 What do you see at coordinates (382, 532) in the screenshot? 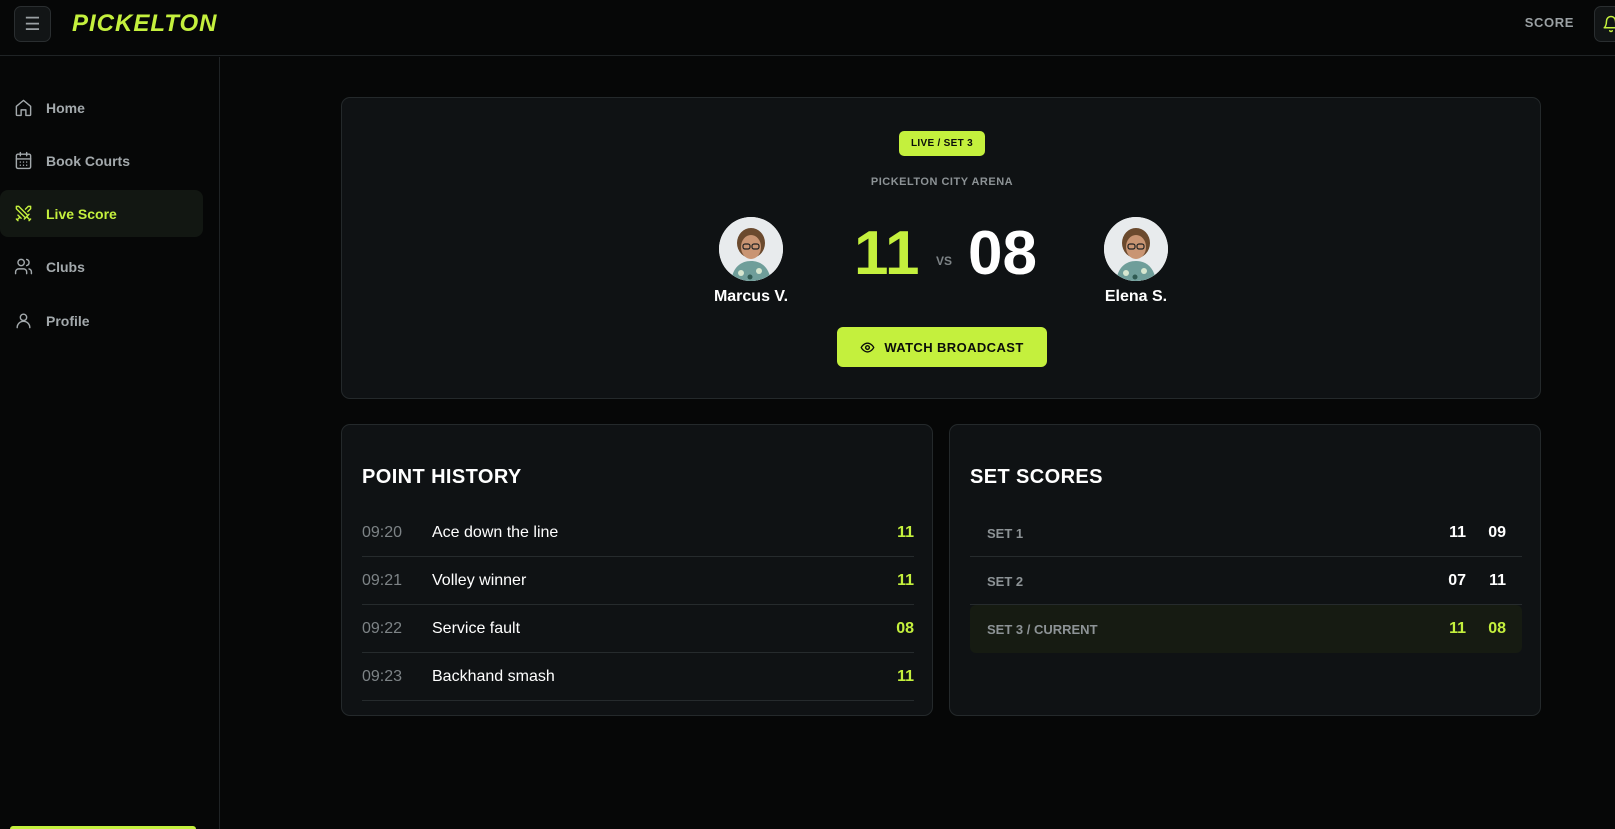
I see `history-time: 09:20` at bounding box center [382, 532].